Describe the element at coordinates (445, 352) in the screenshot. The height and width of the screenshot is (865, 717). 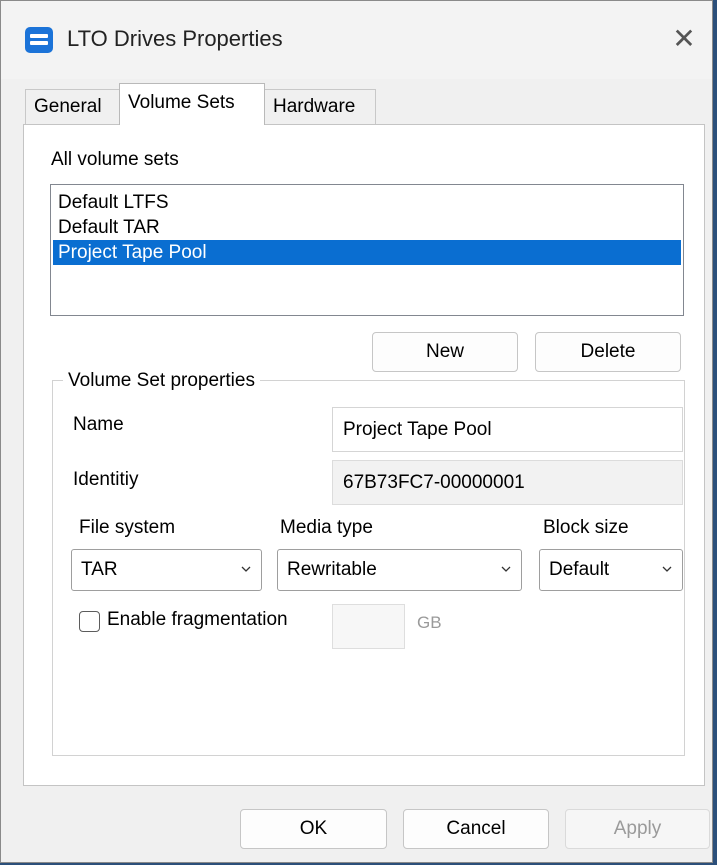
I see `new-button: New` at that location.